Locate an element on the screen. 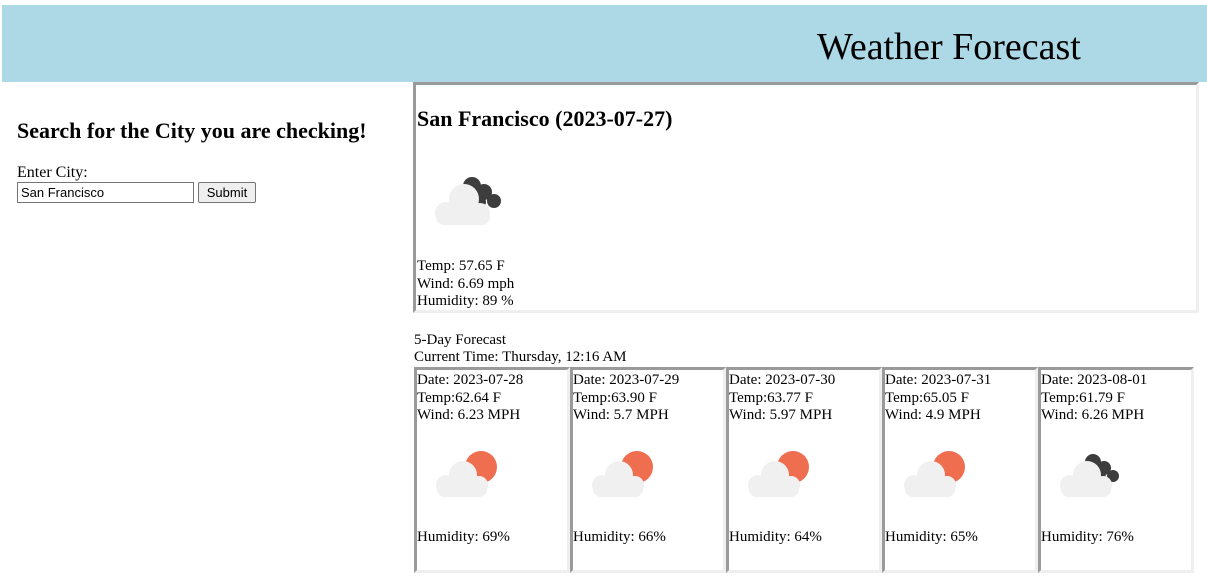 The image size is (1207, 588). current-humidity: Humidity: 89 % is located at coordinates (465, 301).